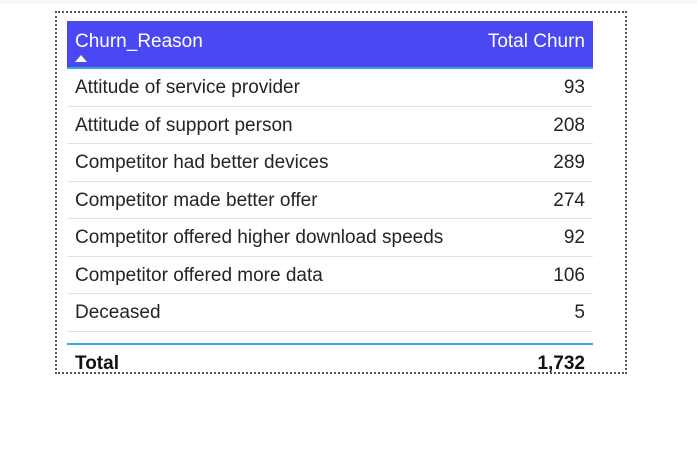 This screenshot has width=697, height=470. I want to click on column-header-churn-reason: Churn_Reason, so click(139, 42).